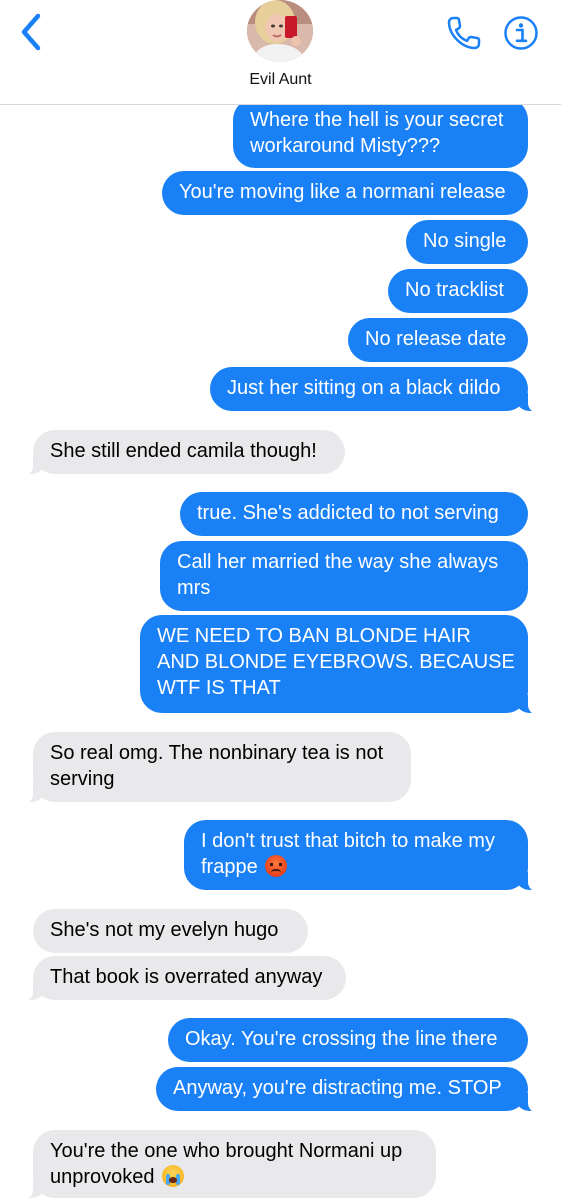  What do you see at coordinates (219, 688) in the screenshot?
I see `message-text-line: WTF IS THAT` at bounding box center [219, 688].